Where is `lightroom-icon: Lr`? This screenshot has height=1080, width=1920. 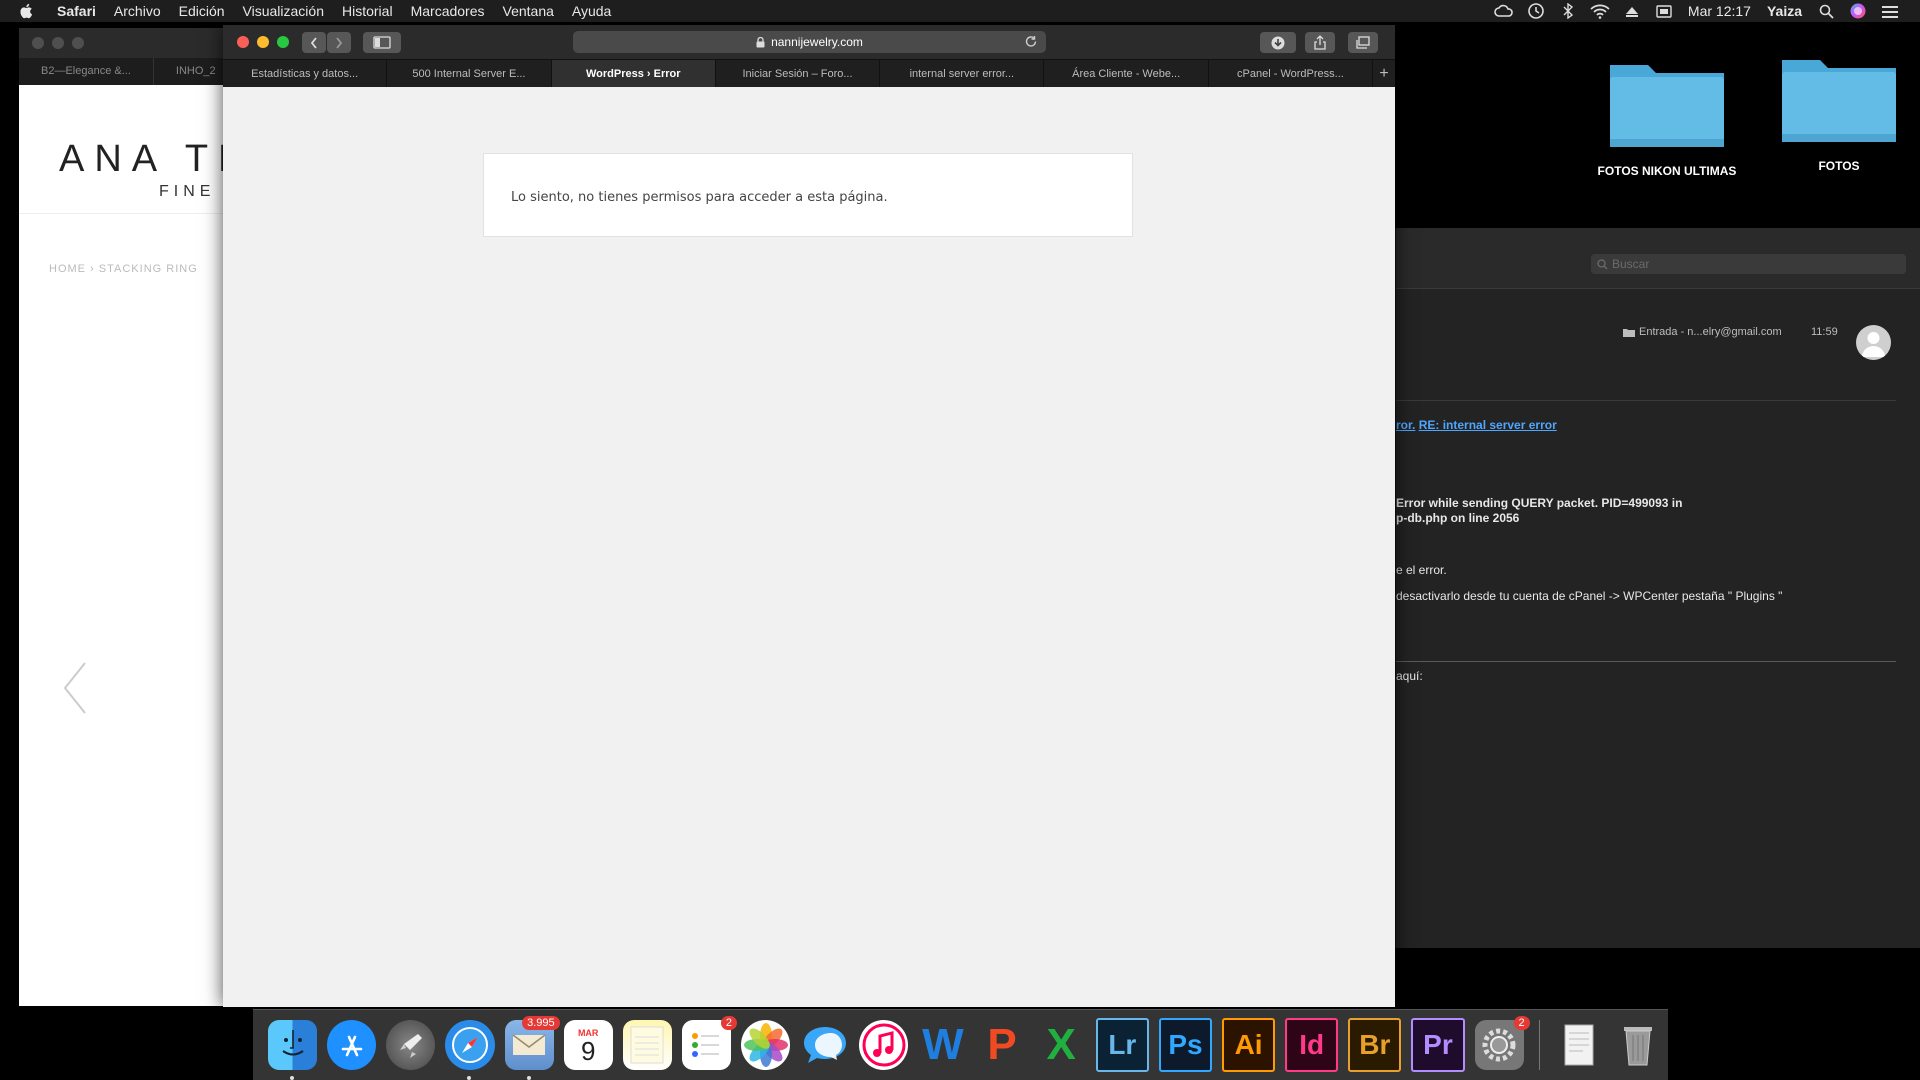
lightroom-icon: Lr is located at coordinates (1122, 1045).